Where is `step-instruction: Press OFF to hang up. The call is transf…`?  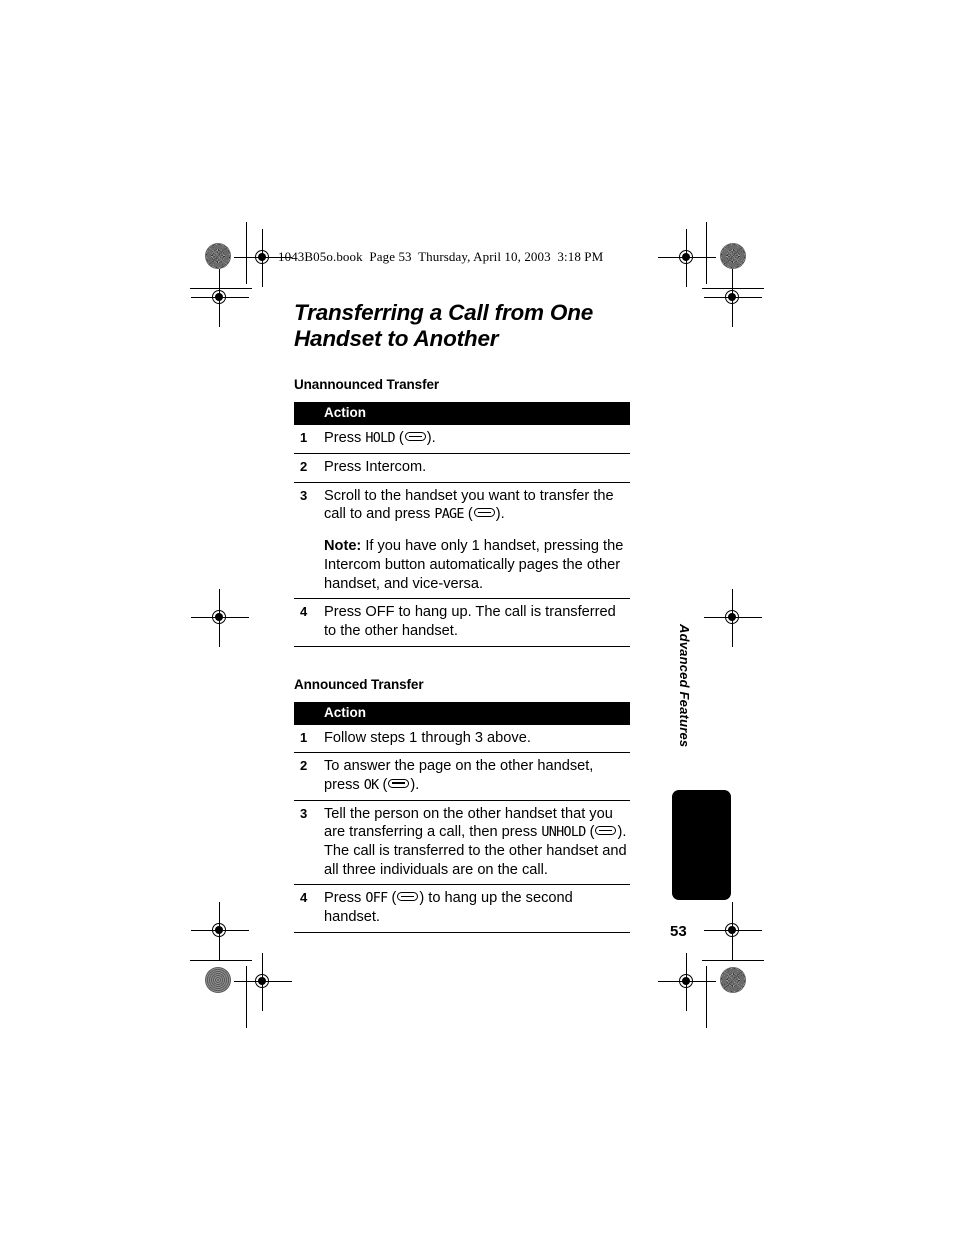 step-instruction: Press OFF to hang up. The call is transf… is located at coordinates (477, 621).